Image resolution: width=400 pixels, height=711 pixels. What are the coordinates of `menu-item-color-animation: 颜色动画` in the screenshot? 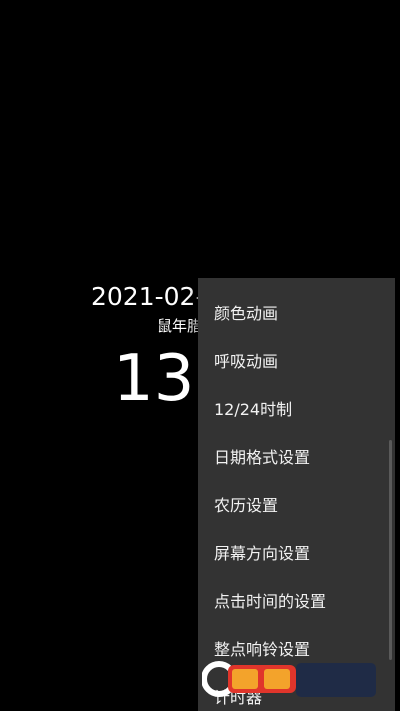 It's located at (296, 314).